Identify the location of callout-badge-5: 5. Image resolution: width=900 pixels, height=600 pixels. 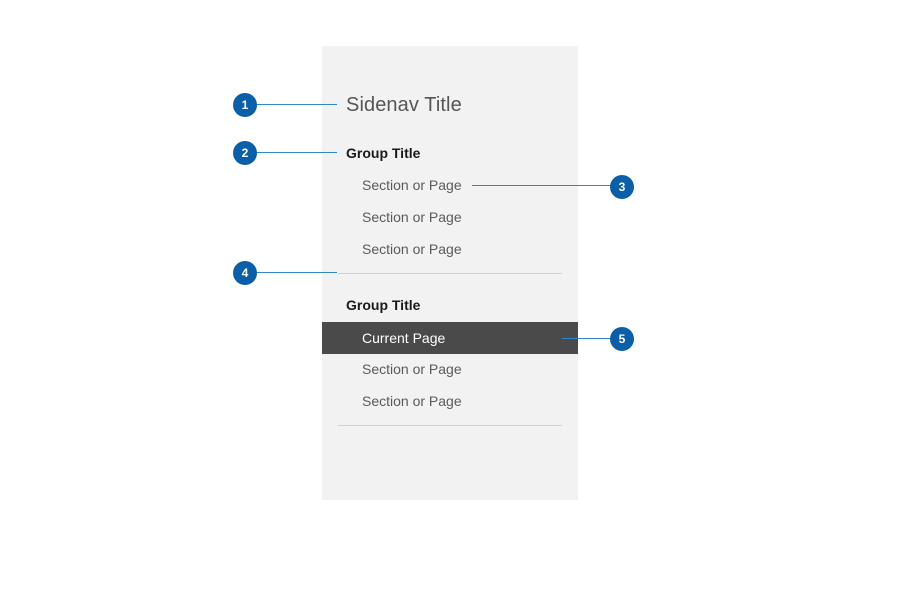
(622, 339).